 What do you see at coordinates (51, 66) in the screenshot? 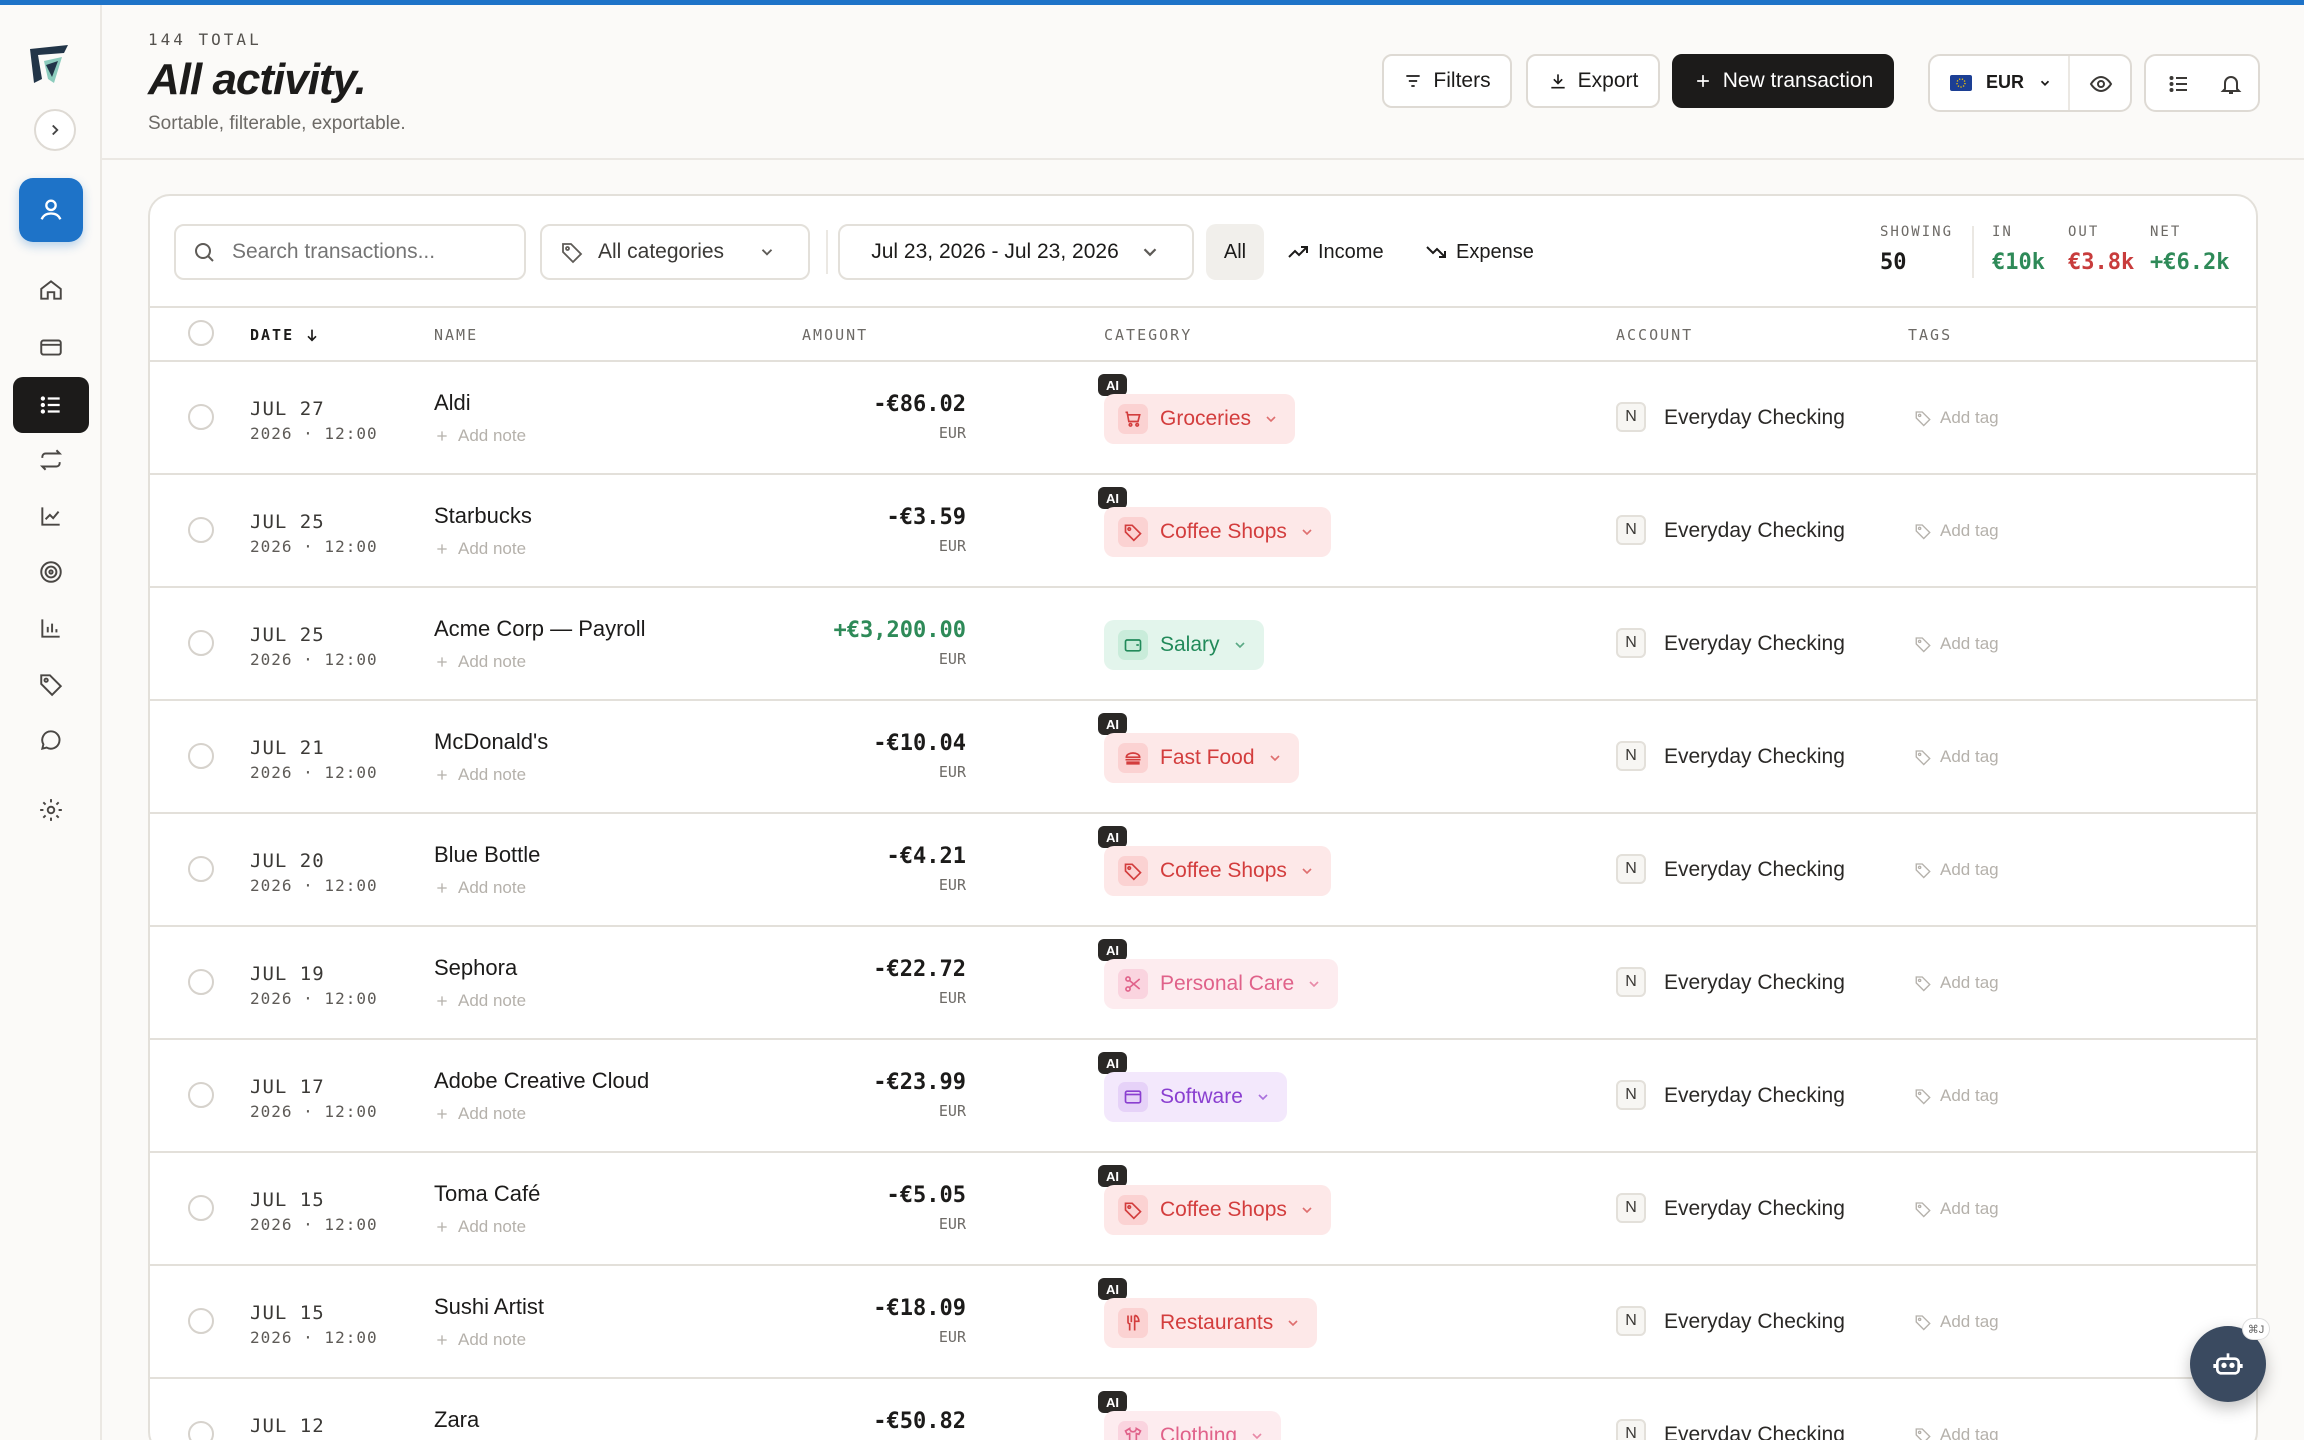
I see `app-logo` at bounding box center [51, 66].